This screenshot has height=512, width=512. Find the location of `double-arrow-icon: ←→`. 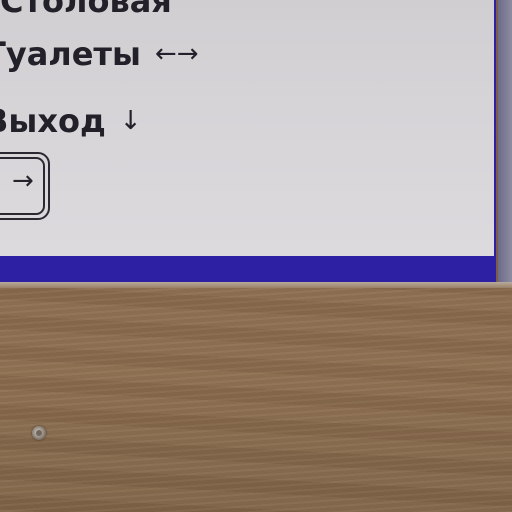

double-arrow-icon: ←→ is located at coordinates (176, 54).